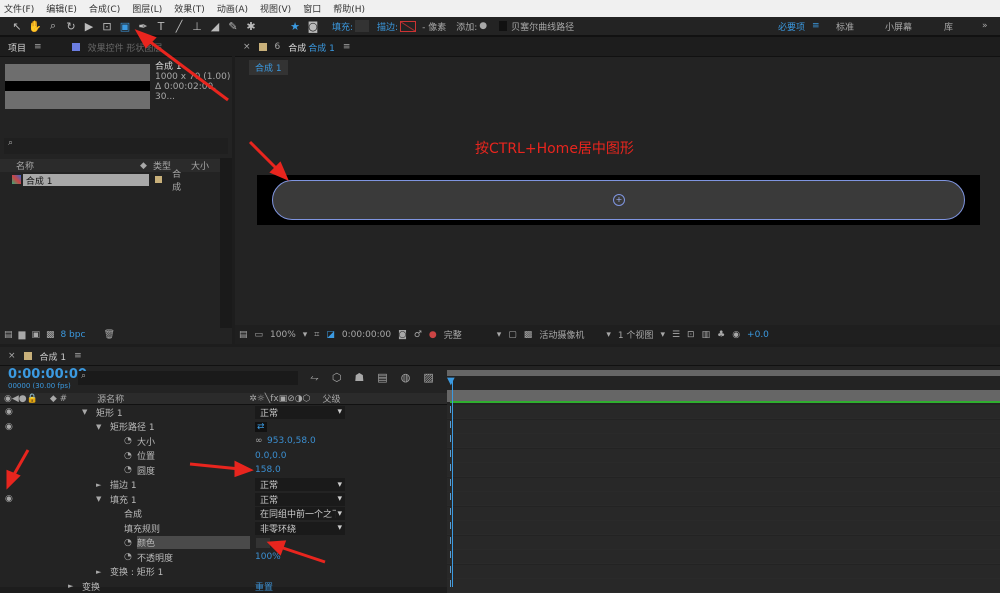 Image resolution: width=1000 pixels, height=593 pixels. I want to click on exposure-value: +0.0, so click(758, 335).